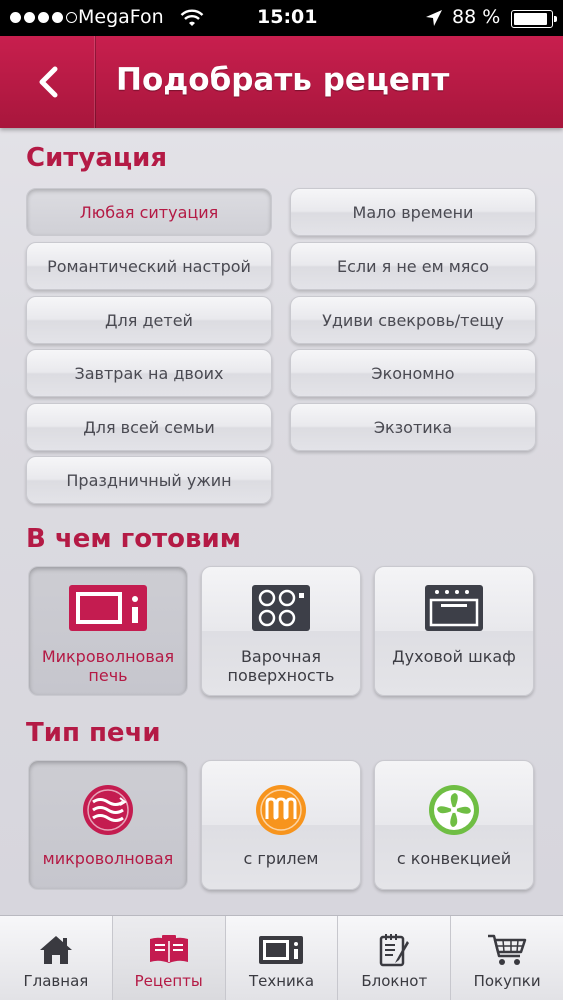 This screenshot has height=1000, width=563. I want to click on situation-option-little-time: Мало времени, so click(413, 212).